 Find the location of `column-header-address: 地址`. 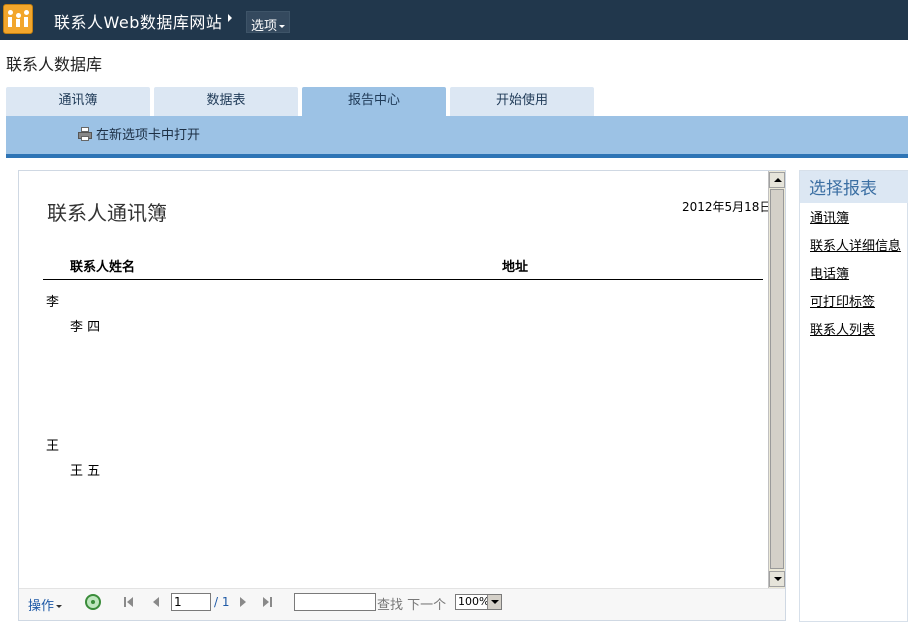

column-header-address: 地址 is located at coordinates (515, 267).